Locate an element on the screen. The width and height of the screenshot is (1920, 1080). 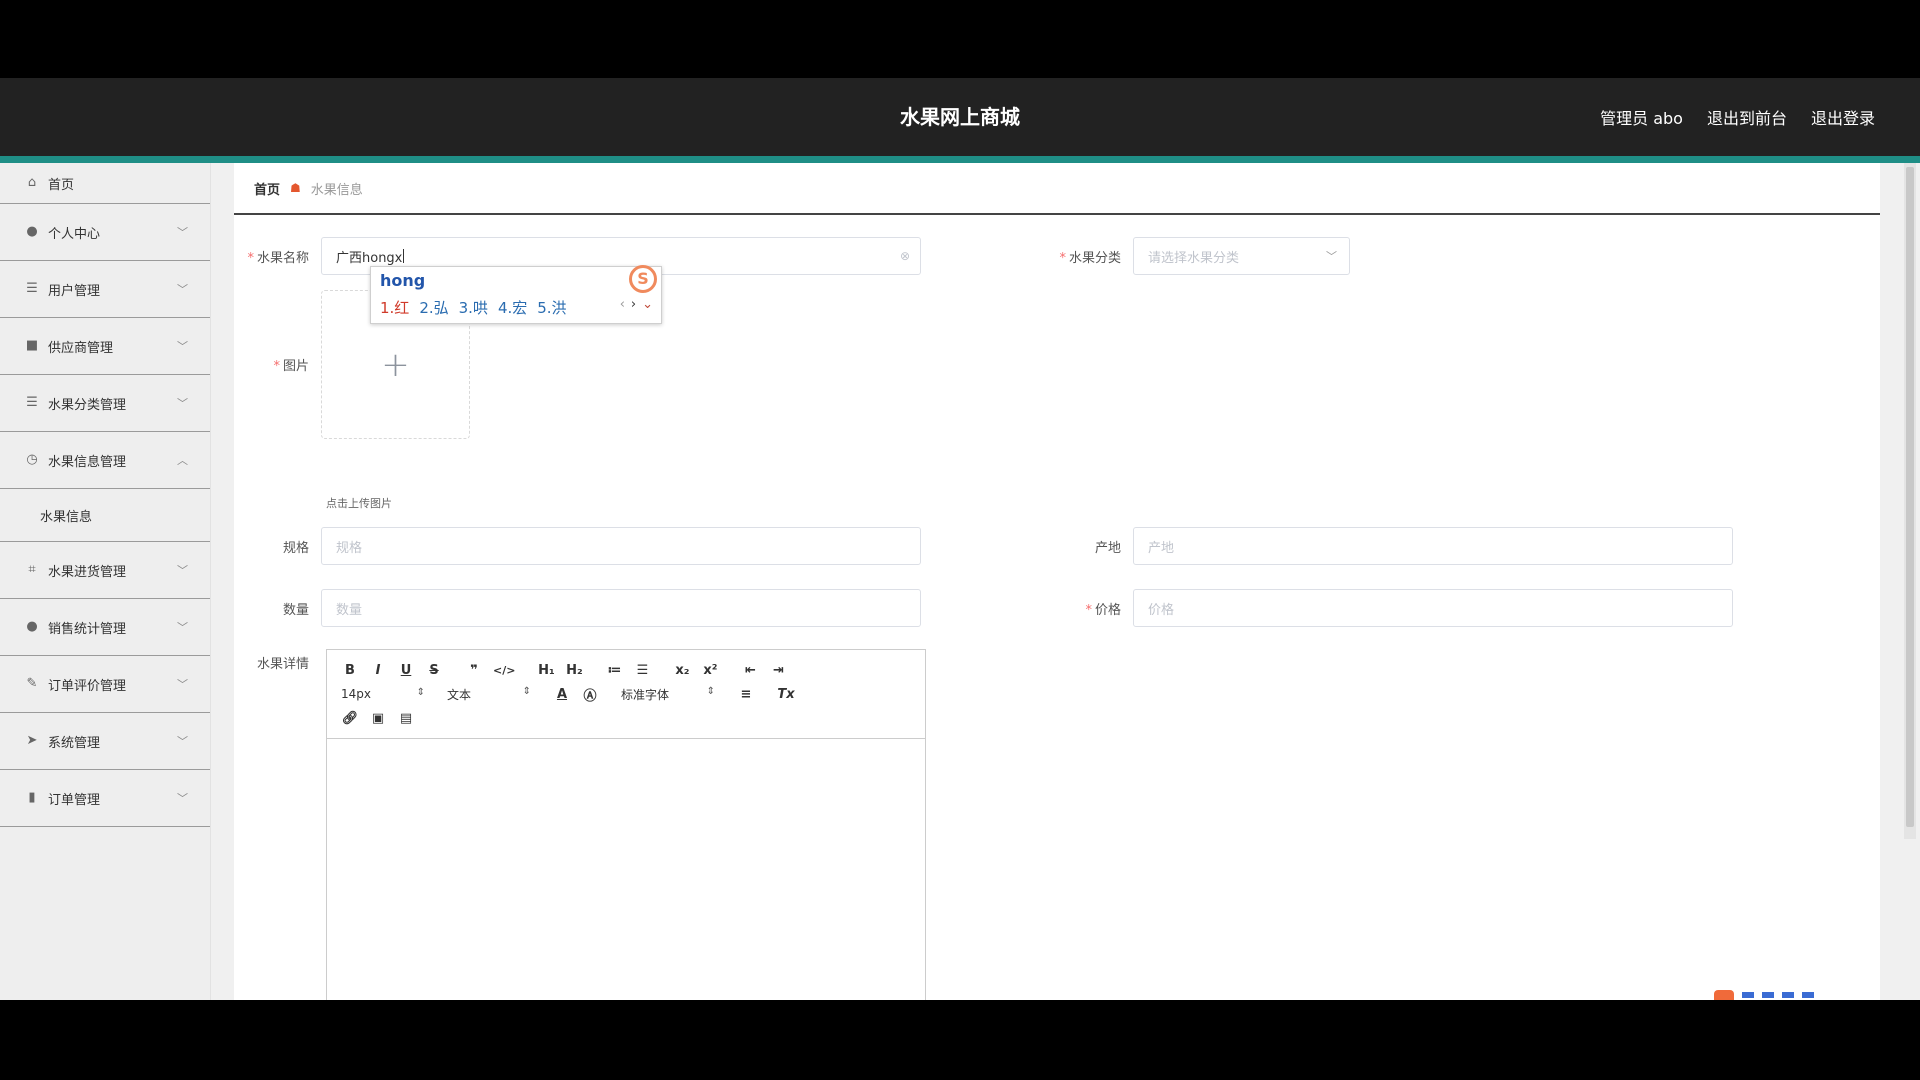
subscript-icon: x₂ is located at coordinates (682, 670).